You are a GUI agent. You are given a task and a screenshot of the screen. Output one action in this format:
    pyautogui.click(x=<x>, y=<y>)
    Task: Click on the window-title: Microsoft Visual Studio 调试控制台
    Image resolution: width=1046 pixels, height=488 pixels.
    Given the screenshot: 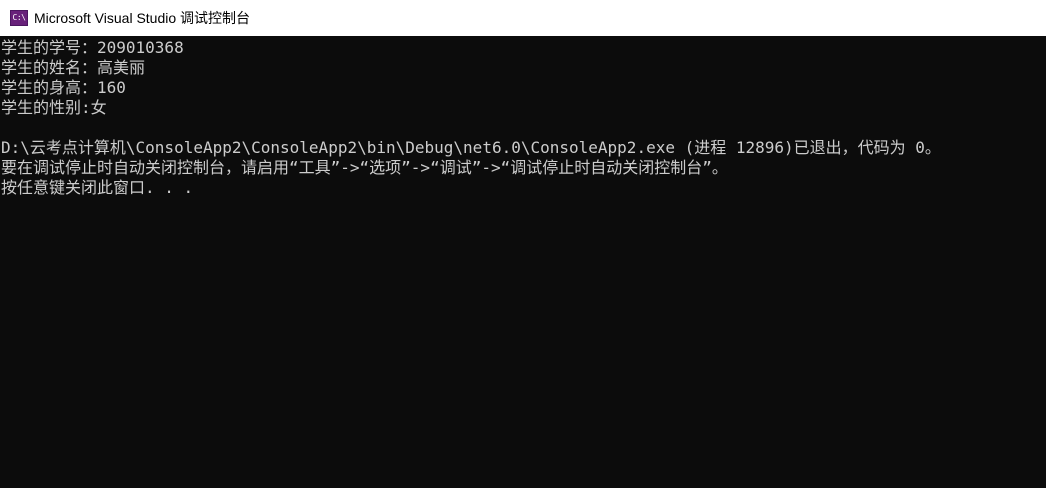 What is the action you would take?
    pyautogui.click(x=142, y=18)
    